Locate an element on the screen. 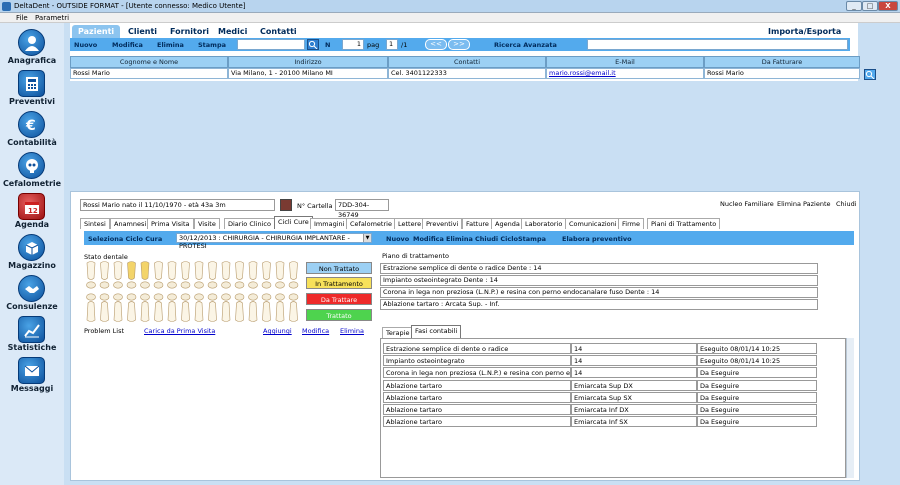 The width and height of the screenshot is (900, 485). subtab-sintesi: Sintesi is located at coordinates (95, 223).